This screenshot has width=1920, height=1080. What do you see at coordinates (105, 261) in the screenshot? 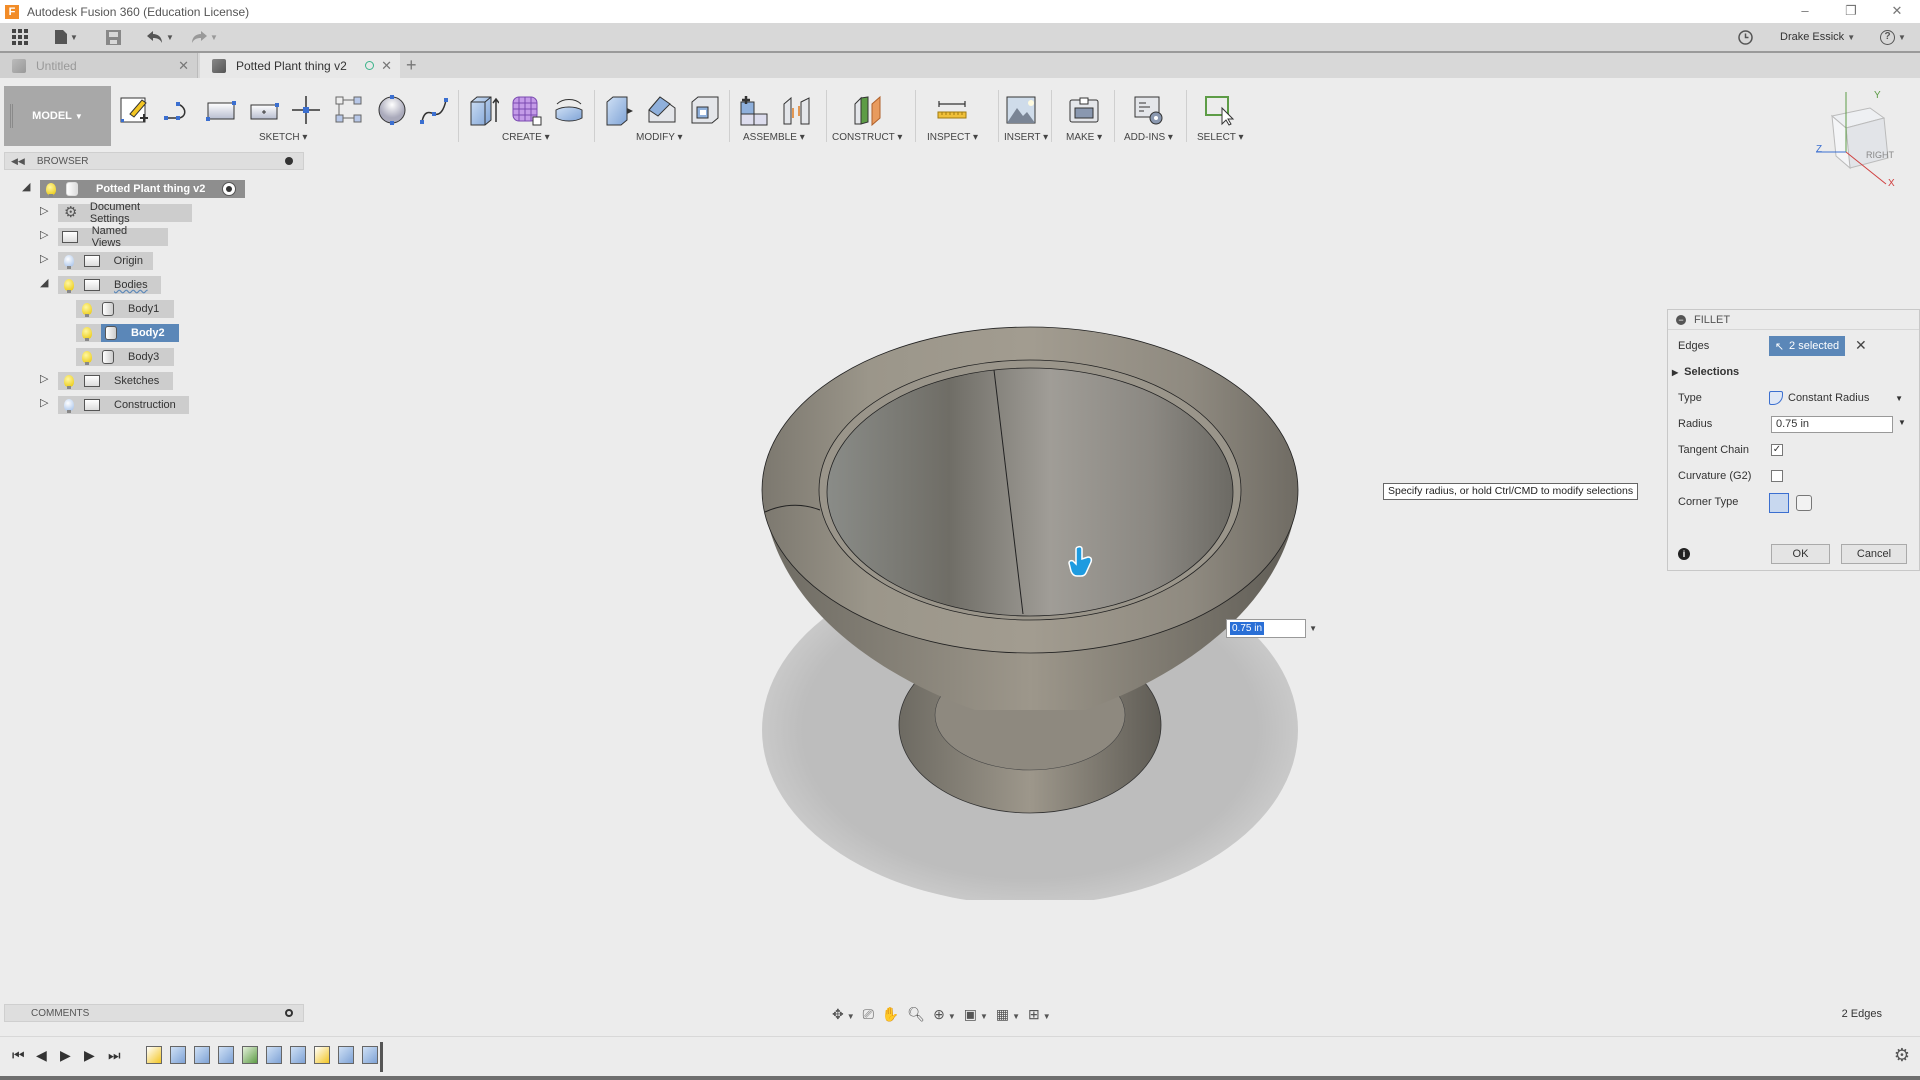
I see `tree-item-origin: Origin` at bounding box center [105, 261].